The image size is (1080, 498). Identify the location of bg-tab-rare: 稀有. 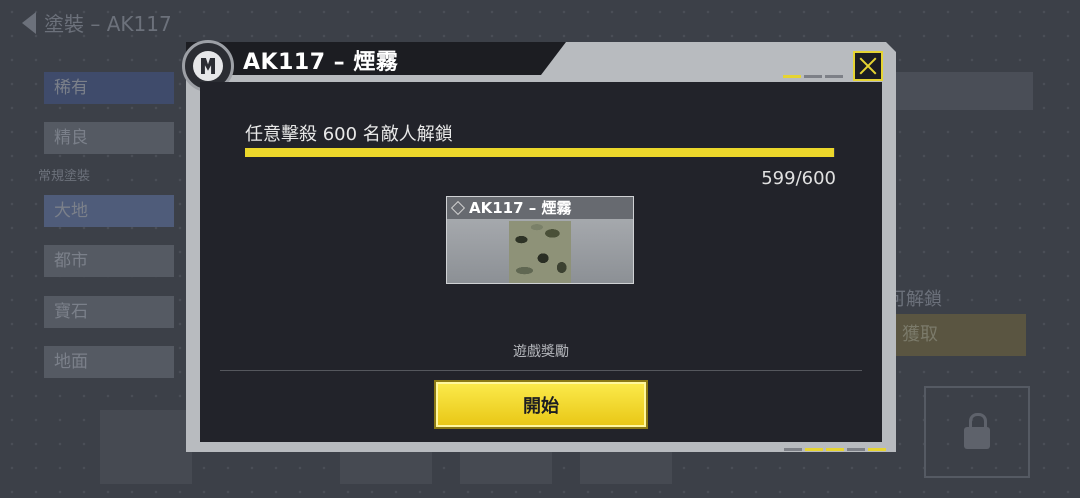
(109, 88).